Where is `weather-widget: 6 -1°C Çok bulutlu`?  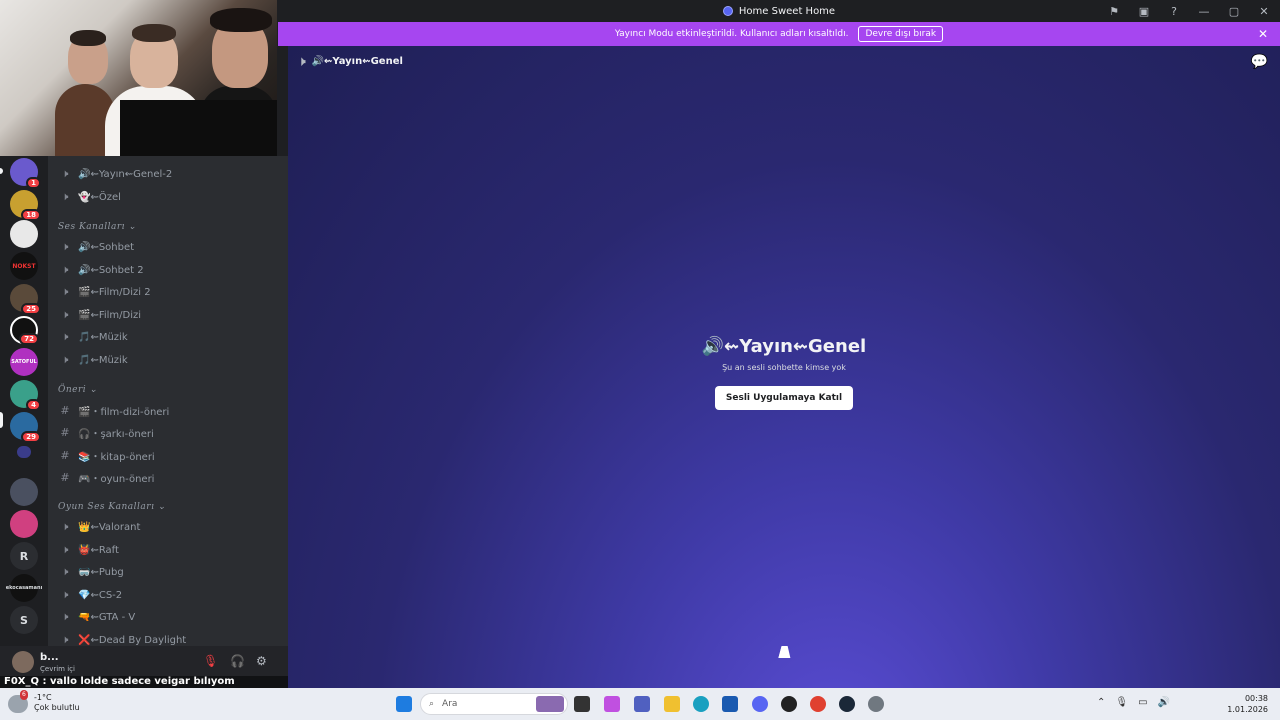 weather-widget: 6 -1°C Çok bulutlu is located at coordinates (44, 701).